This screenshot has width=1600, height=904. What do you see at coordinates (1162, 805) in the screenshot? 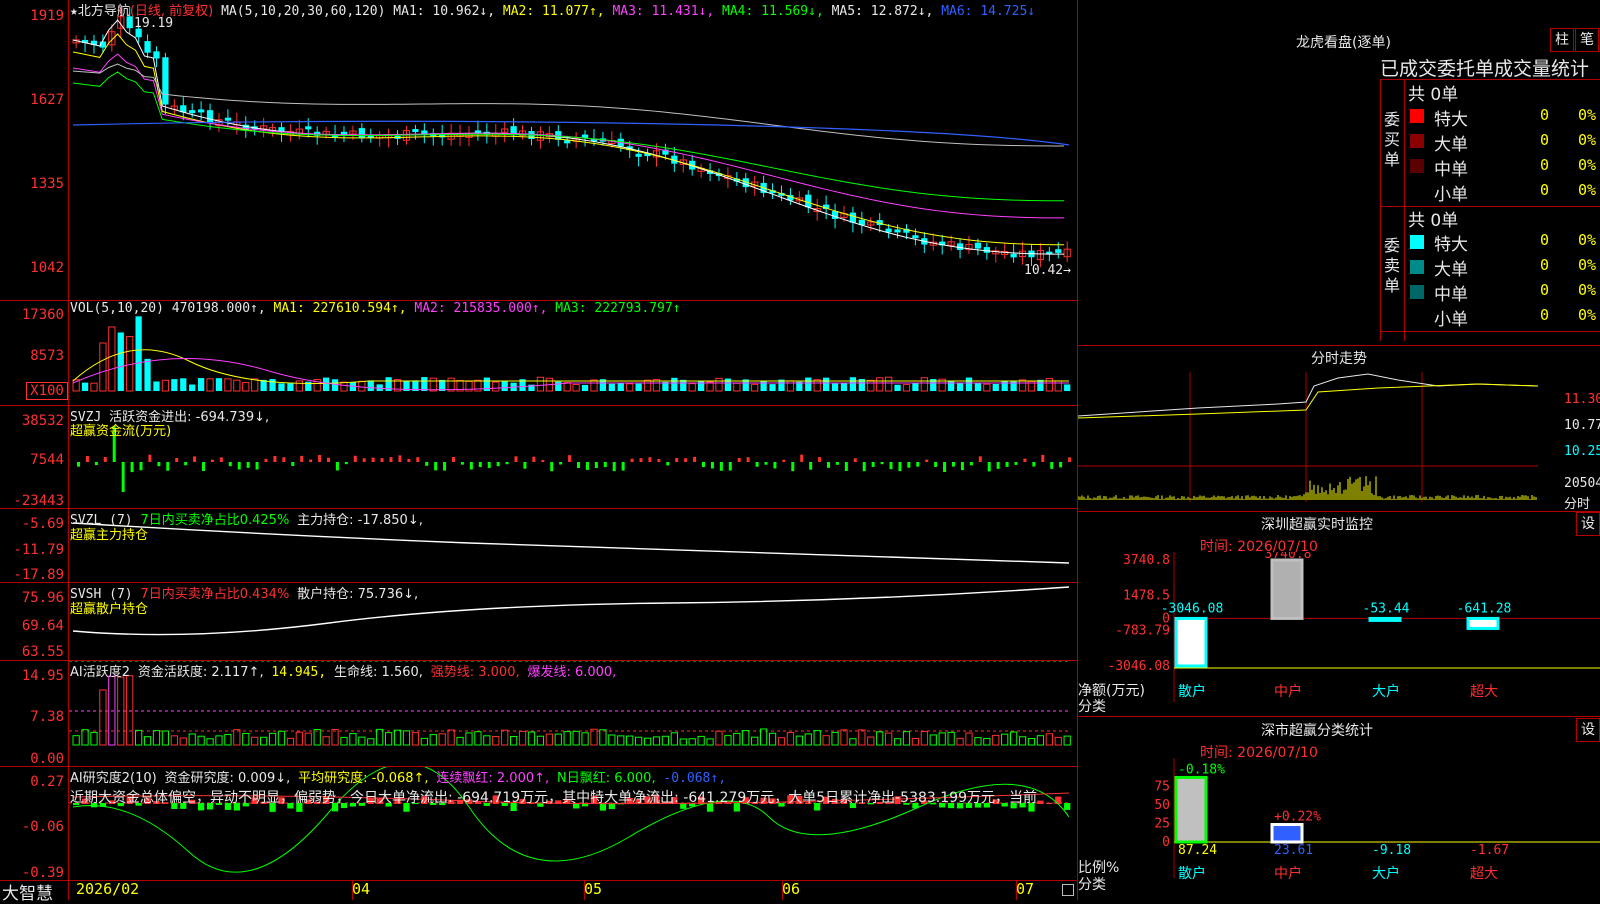
I see `stats-y-tick: 50` at bounding box center [1162, 805].